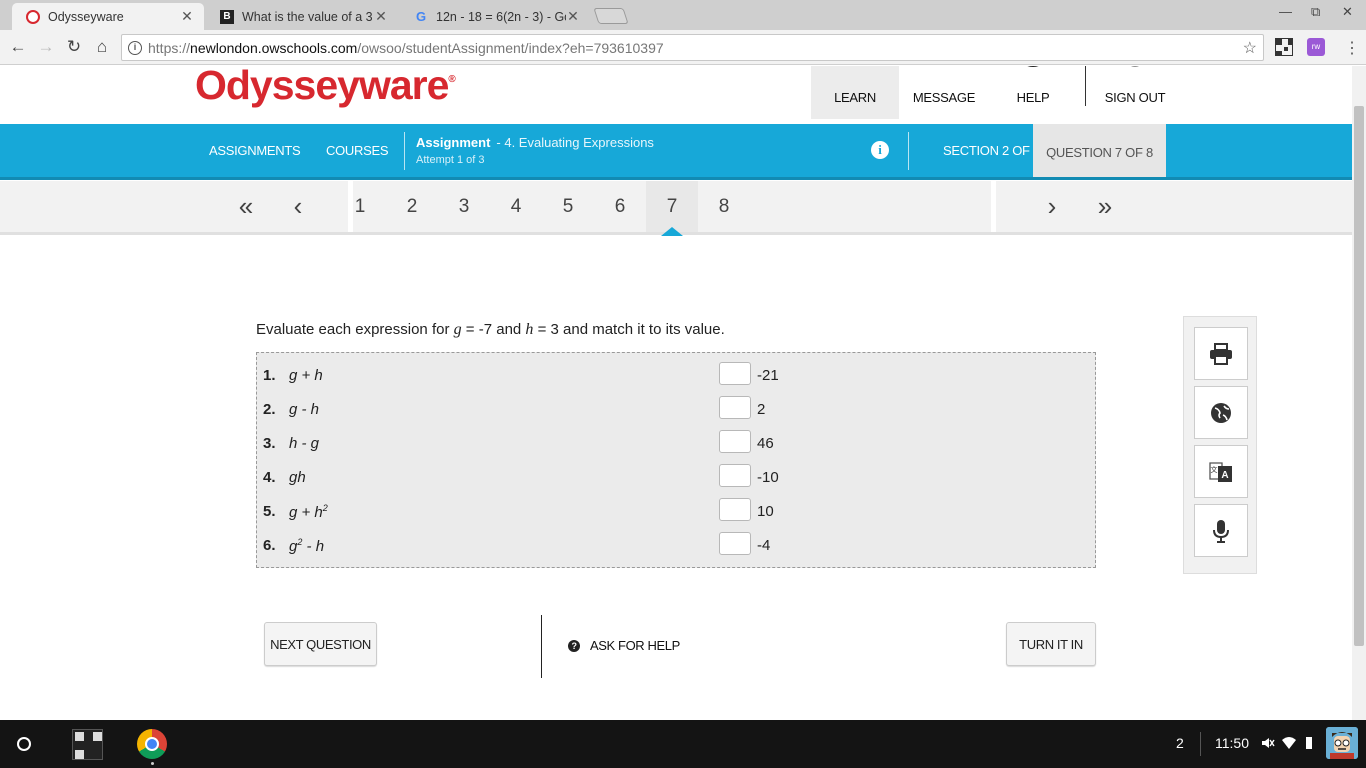 Image resolution: width=1366 pixels, height=768 pixels. I want to click on answer-value: 2, so click(761, 409).